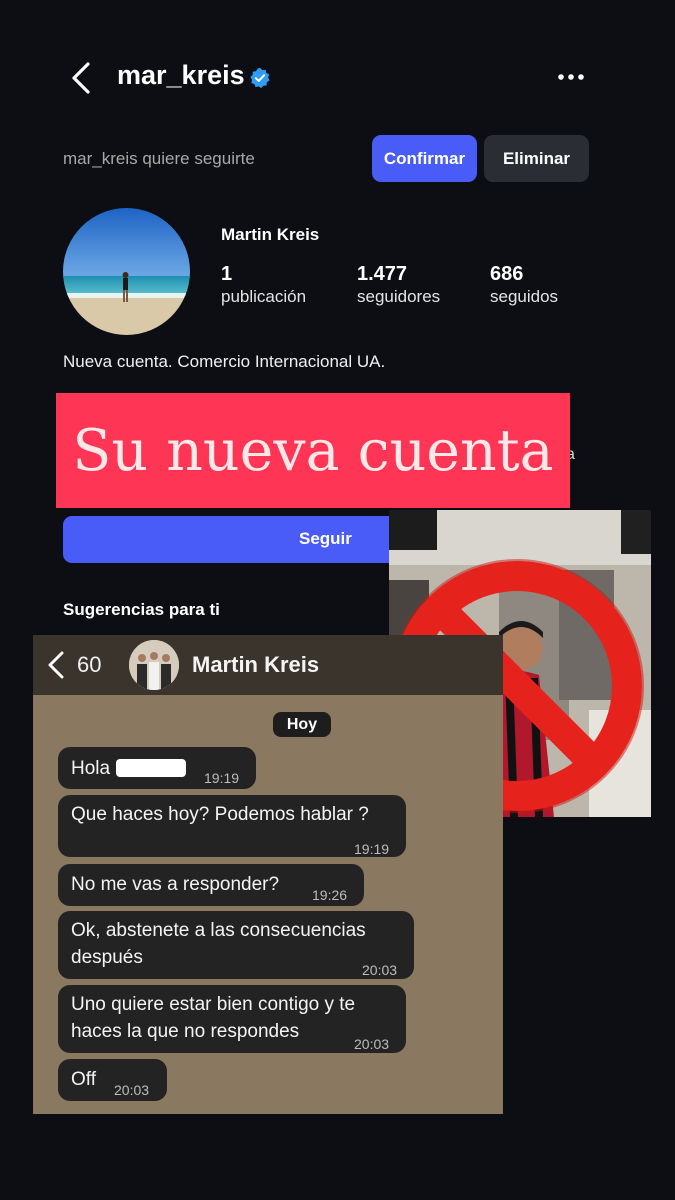  I want to click on message-text: Que haces hoy? Podemos hablar ?, so click(220, 814).